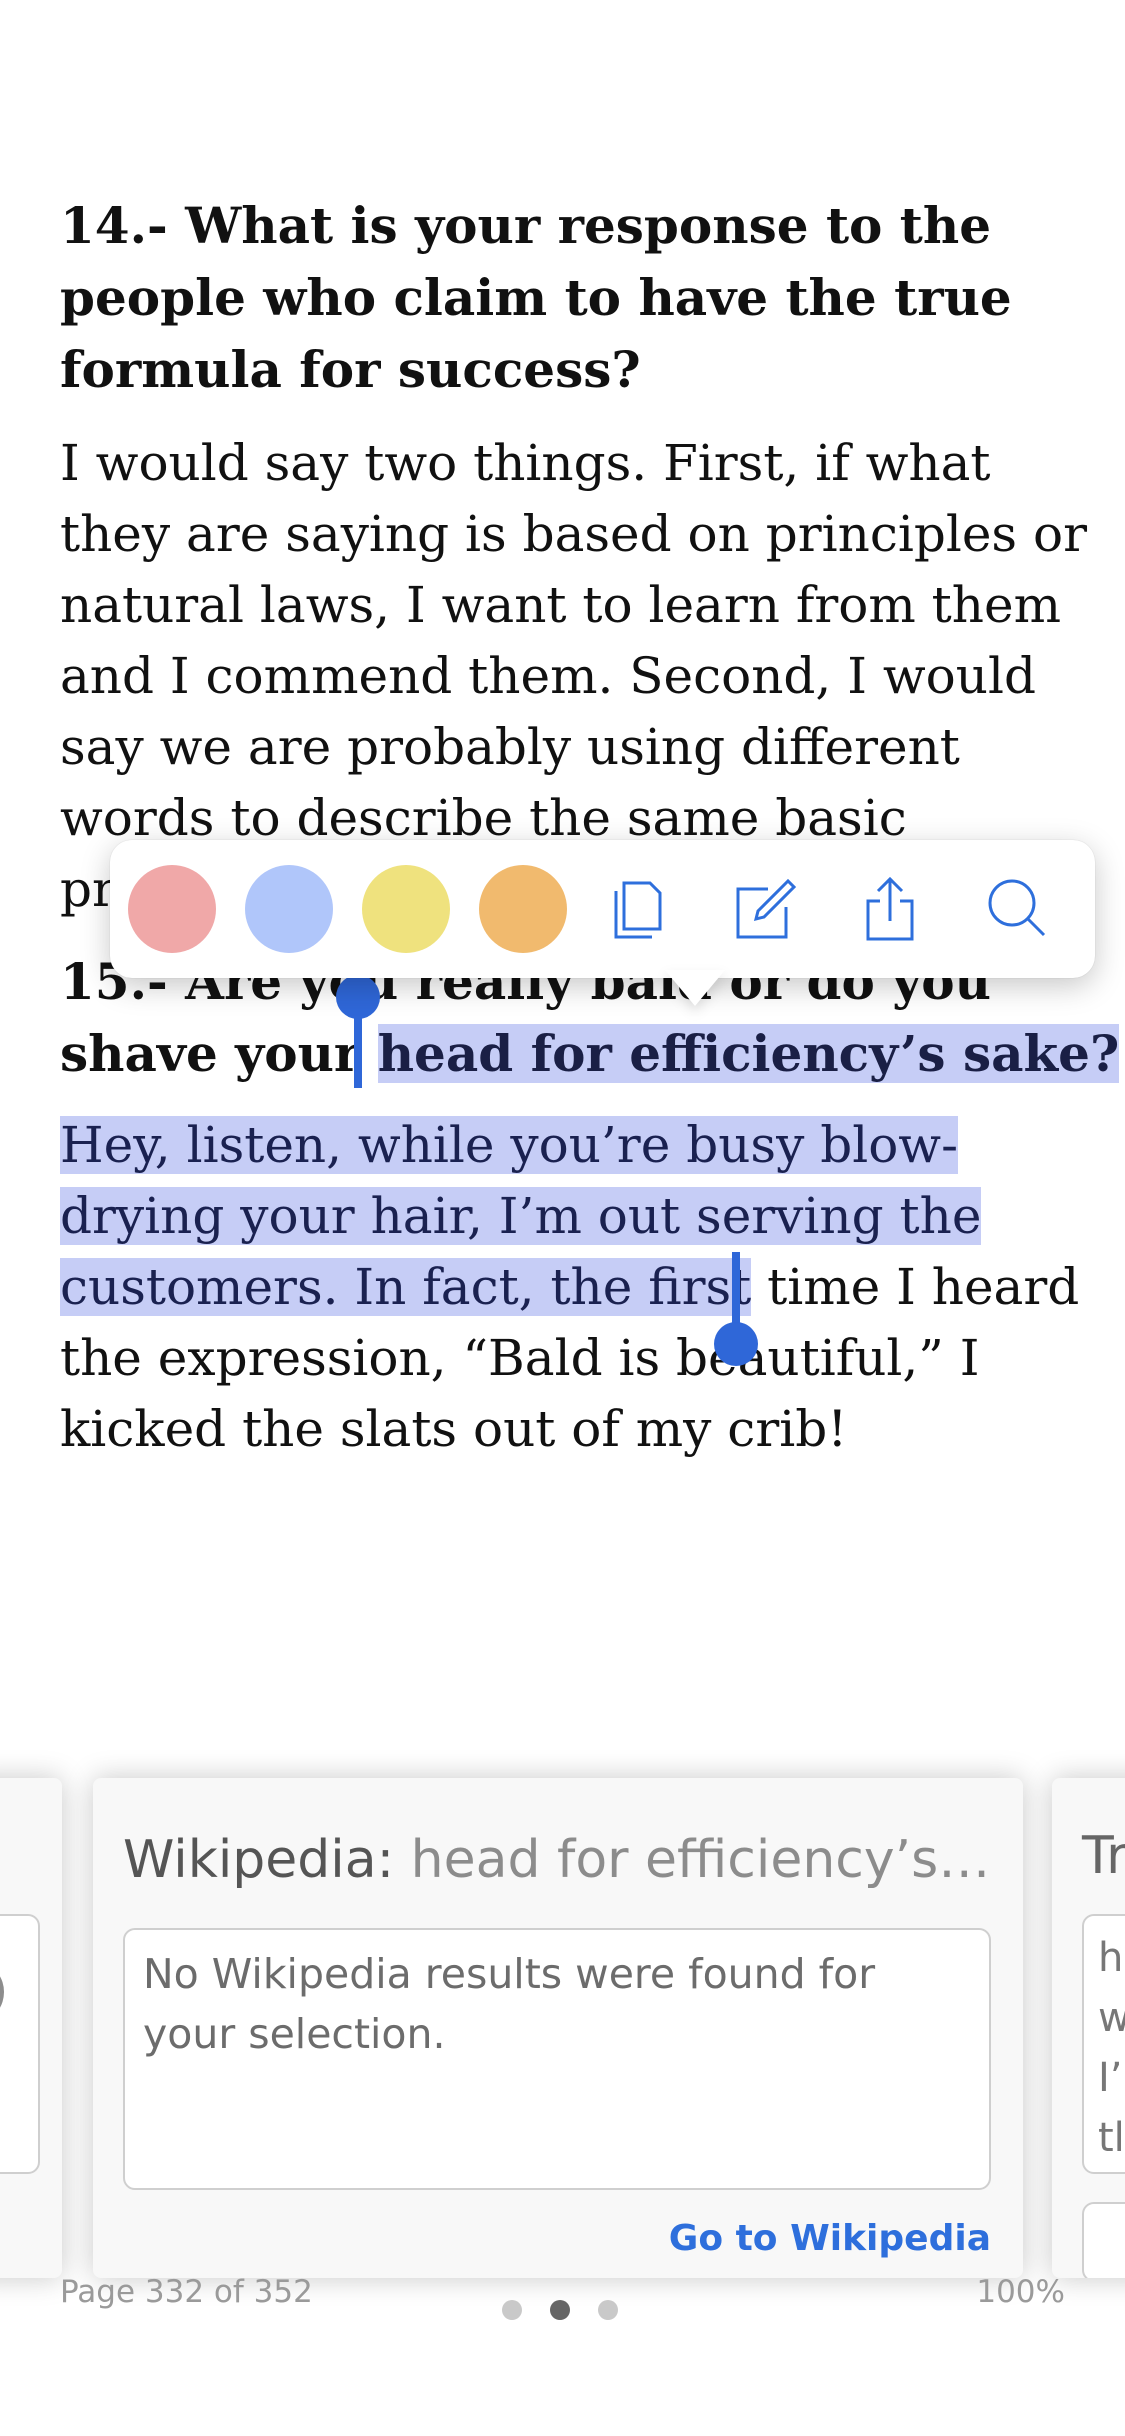  I want to click on next-card-button, so click(1103, 2240).